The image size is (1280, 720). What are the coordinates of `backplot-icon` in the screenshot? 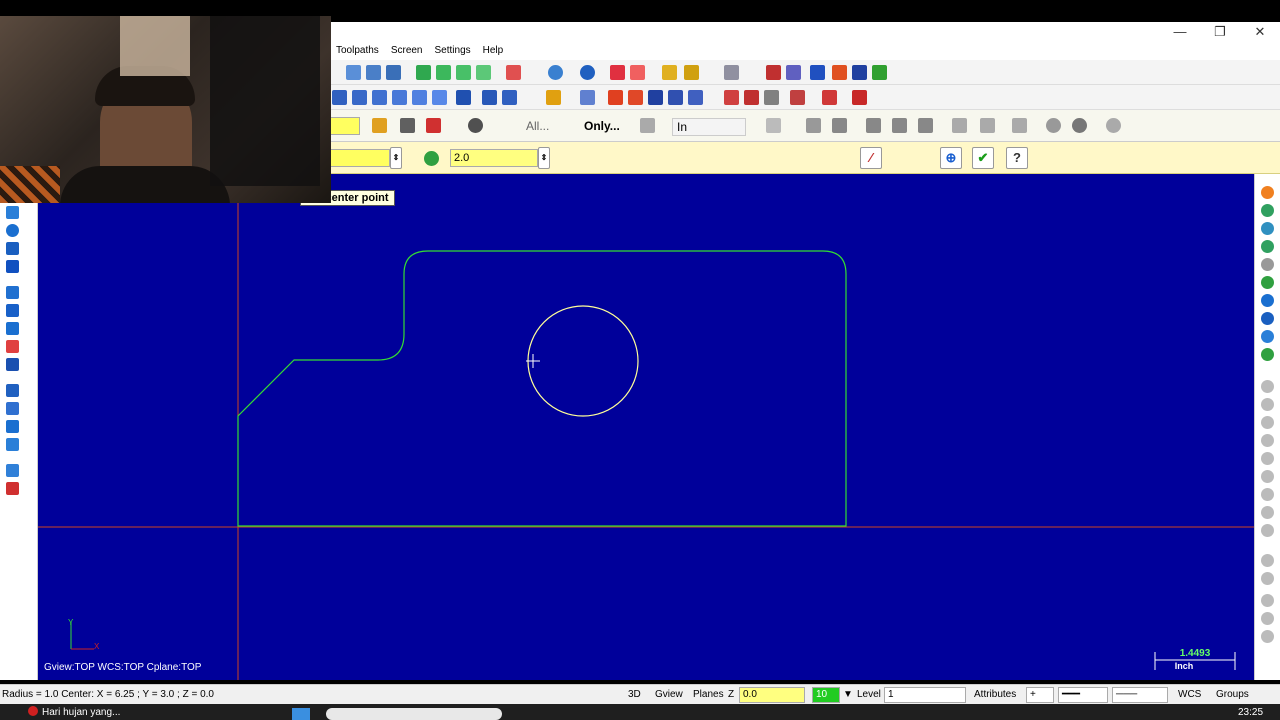 It's located at (793, 72).